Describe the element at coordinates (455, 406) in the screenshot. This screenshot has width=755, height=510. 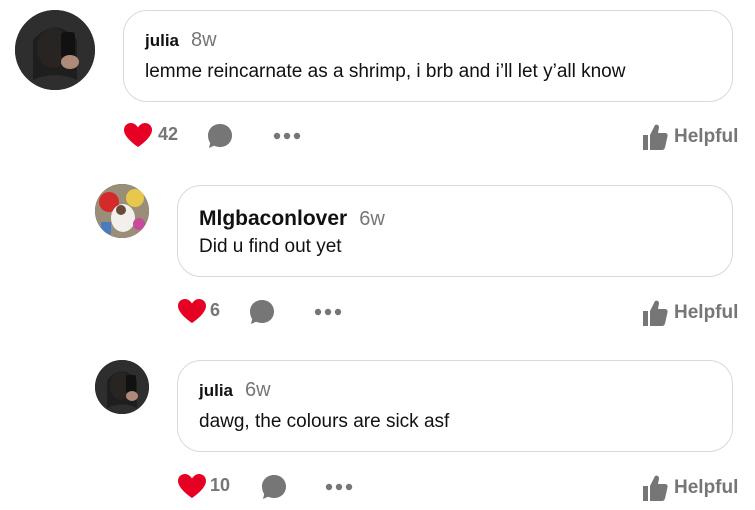
I see `comment-bubble: julia 6w dawg, the colours are sick asf` at that location.